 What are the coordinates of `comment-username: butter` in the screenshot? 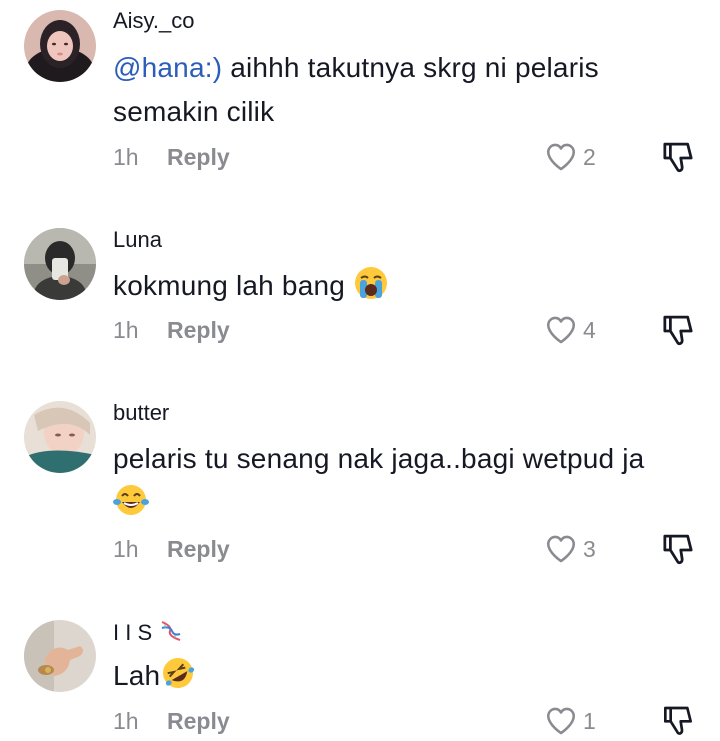 It's located at (141, 413).